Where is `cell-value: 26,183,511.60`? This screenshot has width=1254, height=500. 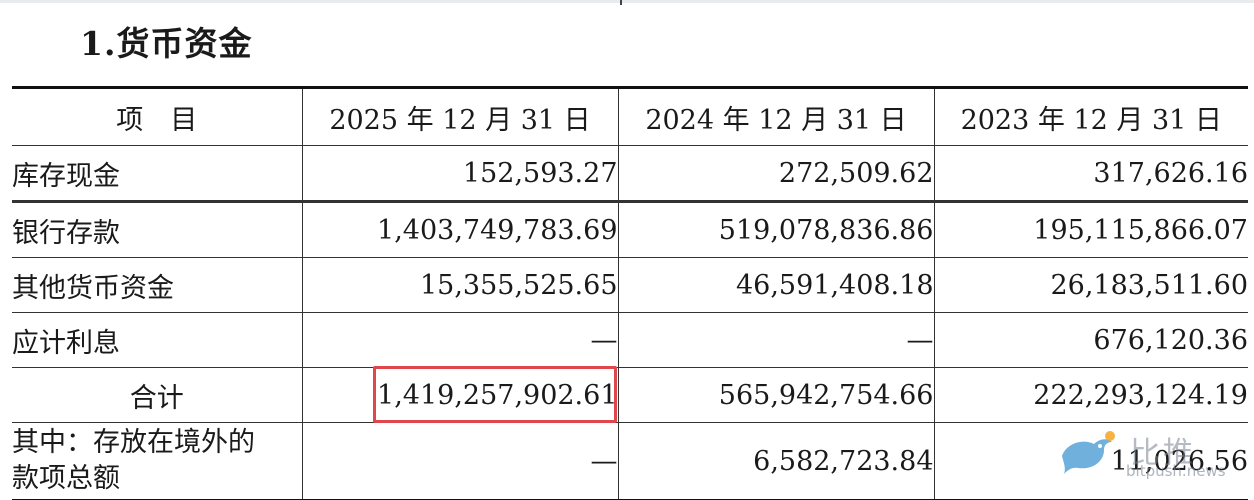
cell-value: 26,183,511.60 is located at coordinates (1090, 285).